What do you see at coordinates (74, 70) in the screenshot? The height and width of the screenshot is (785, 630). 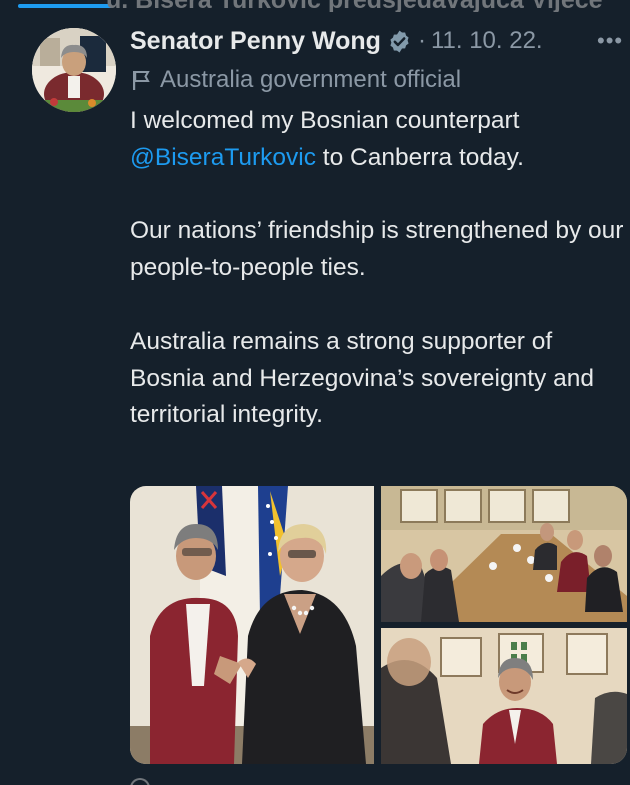 I see `avatar` at bounding box center [74, 70].